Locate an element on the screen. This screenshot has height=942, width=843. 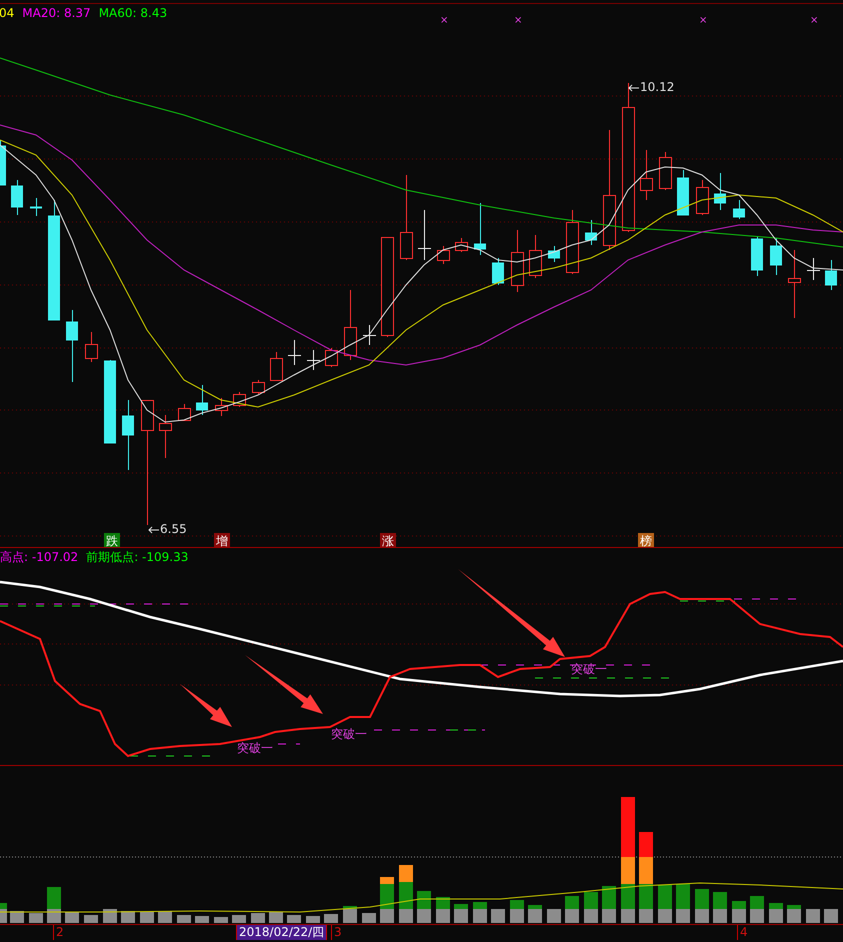
date-label: 3 is located at coordinates (336, 932).